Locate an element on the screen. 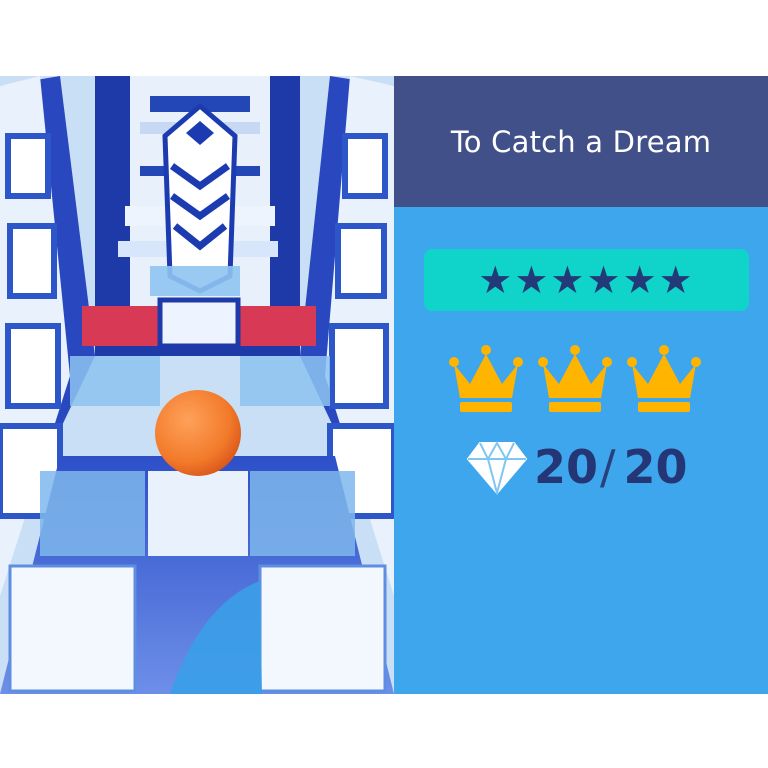 Image resolution: width=768 pixels, height=768 pixels. gems-collected: 20 is located at coordinates (566, 467).